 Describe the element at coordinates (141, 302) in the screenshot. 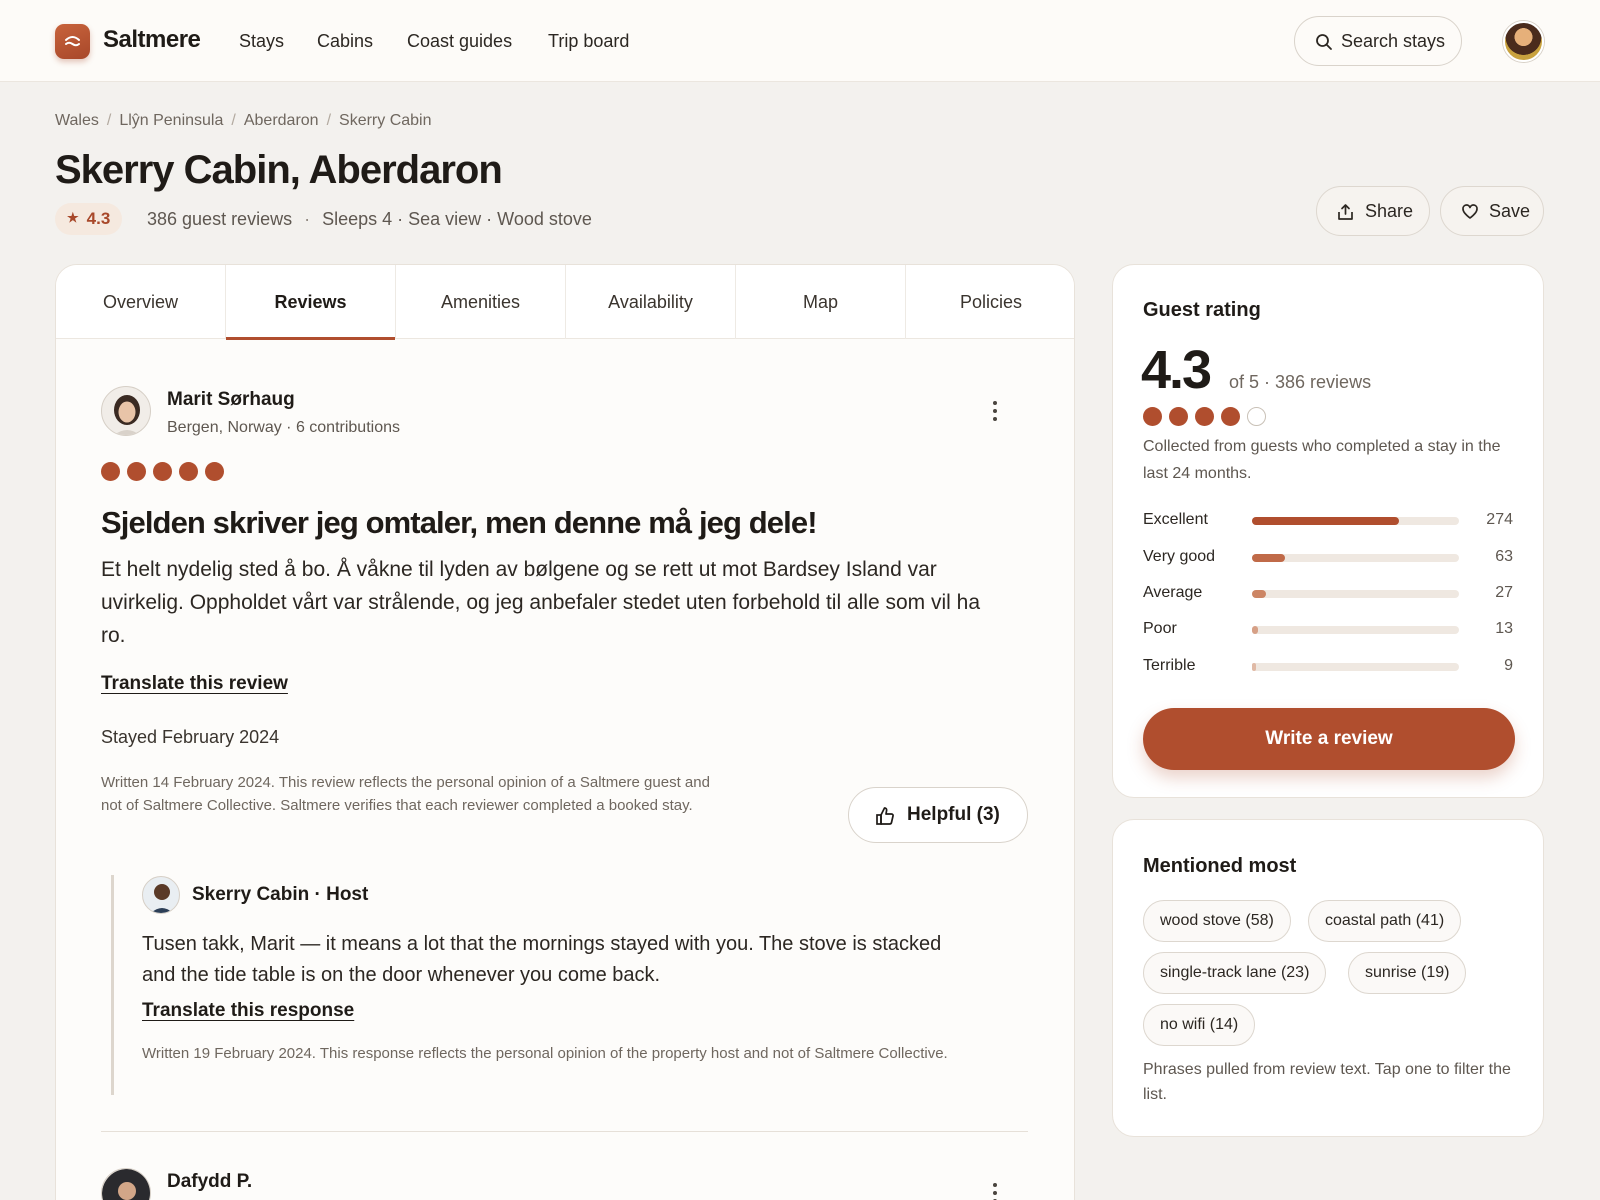

I see `tab-overview: Overview` at that location.